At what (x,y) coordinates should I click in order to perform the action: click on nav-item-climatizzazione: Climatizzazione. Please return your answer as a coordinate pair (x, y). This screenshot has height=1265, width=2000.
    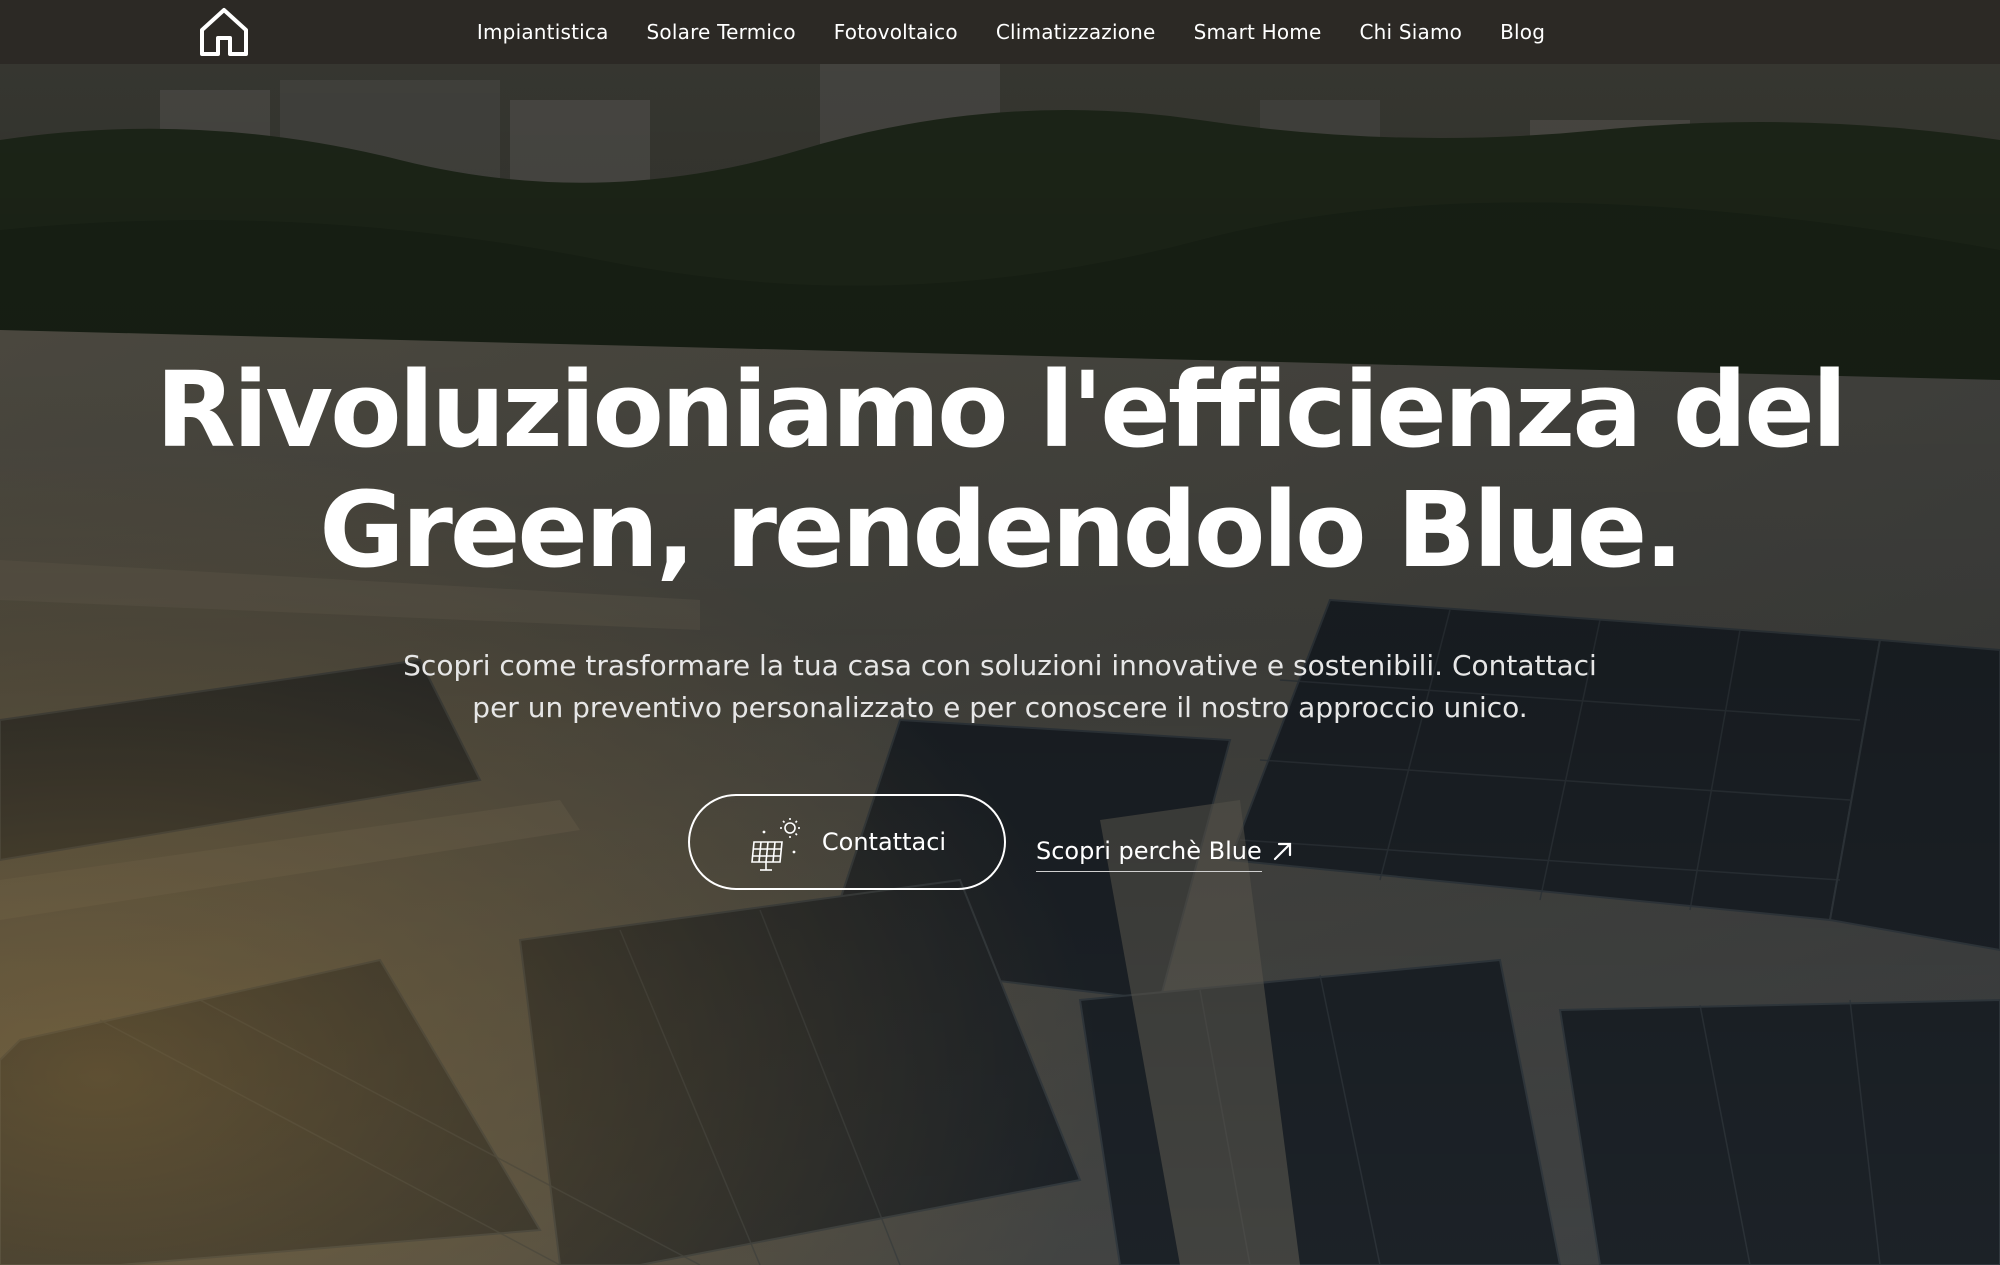
    Looking at the image, I should click on (1076, 32).